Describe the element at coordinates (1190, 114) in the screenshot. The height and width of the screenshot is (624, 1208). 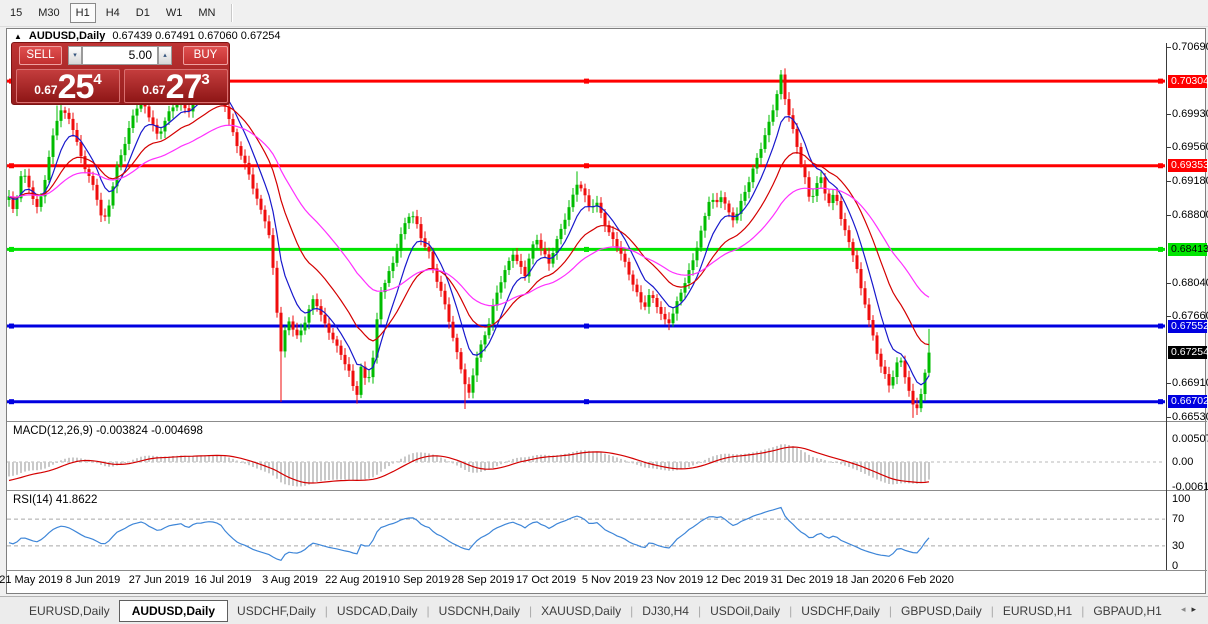
I see `y-axis-label: 0.69930` at that location.